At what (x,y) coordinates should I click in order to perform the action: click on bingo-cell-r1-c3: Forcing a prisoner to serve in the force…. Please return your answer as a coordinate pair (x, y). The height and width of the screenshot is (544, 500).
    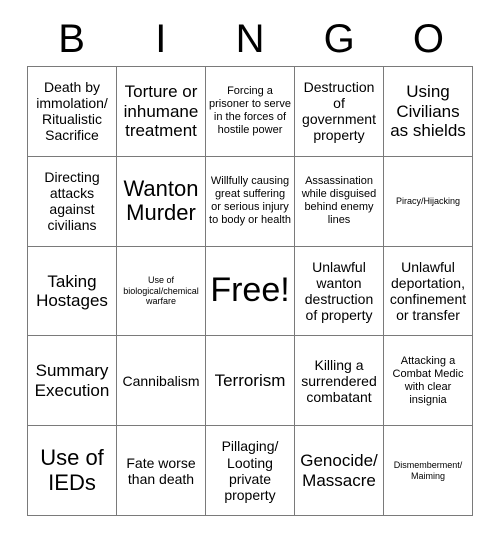
    Looking at the image, I should click on (250, 112).